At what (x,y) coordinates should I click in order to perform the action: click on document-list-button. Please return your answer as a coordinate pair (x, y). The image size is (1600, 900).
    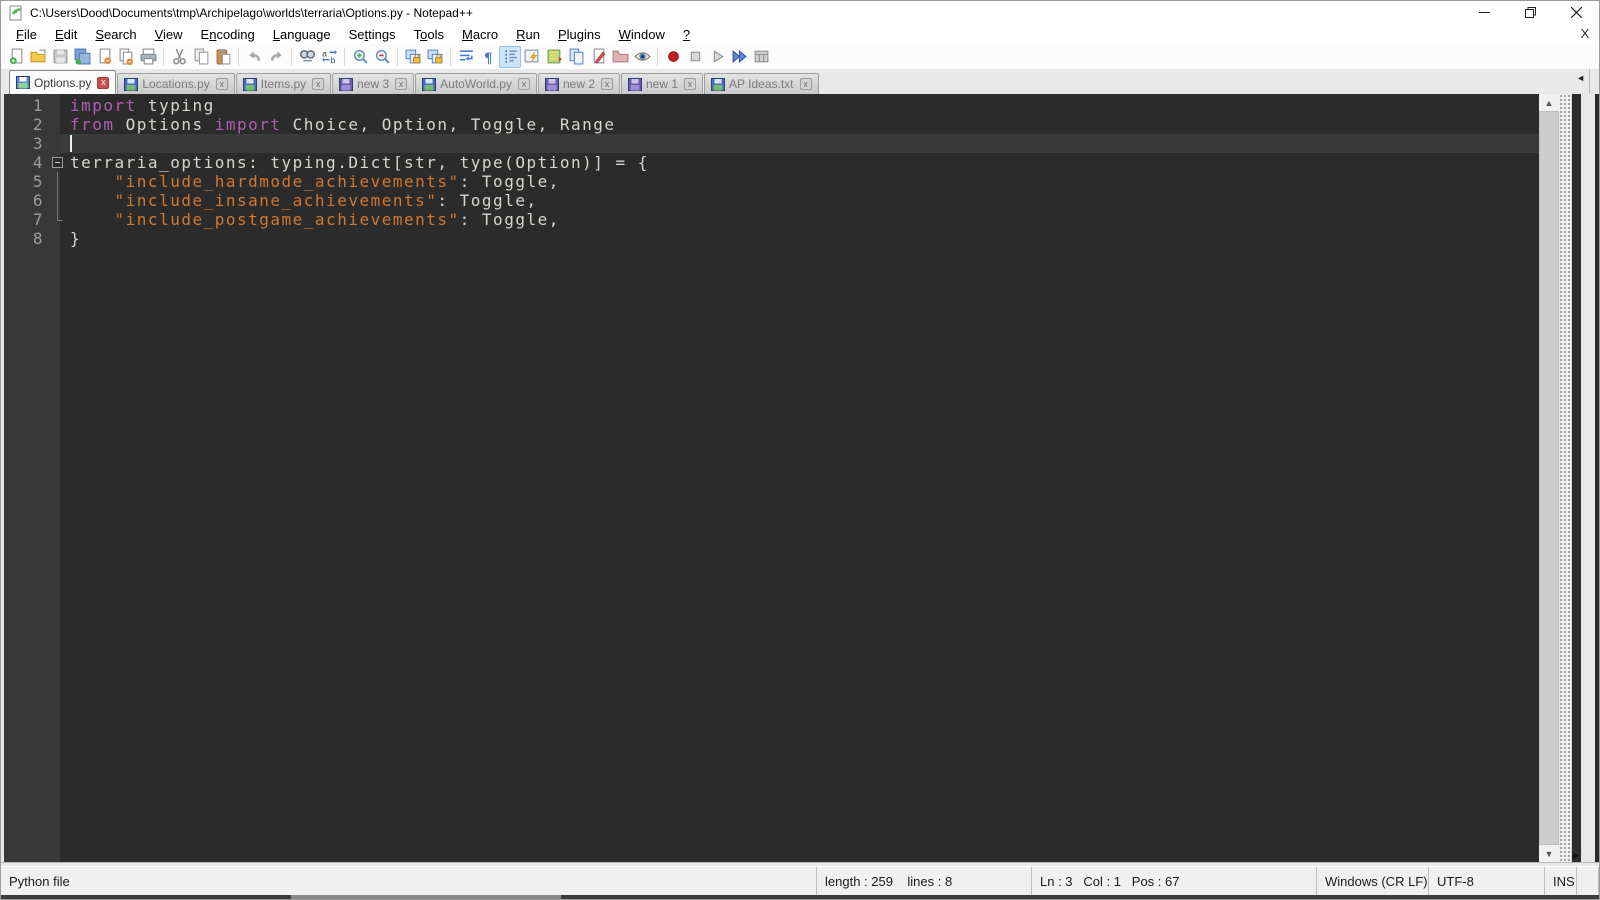
    Looking at the image, I should click on (576, 57).